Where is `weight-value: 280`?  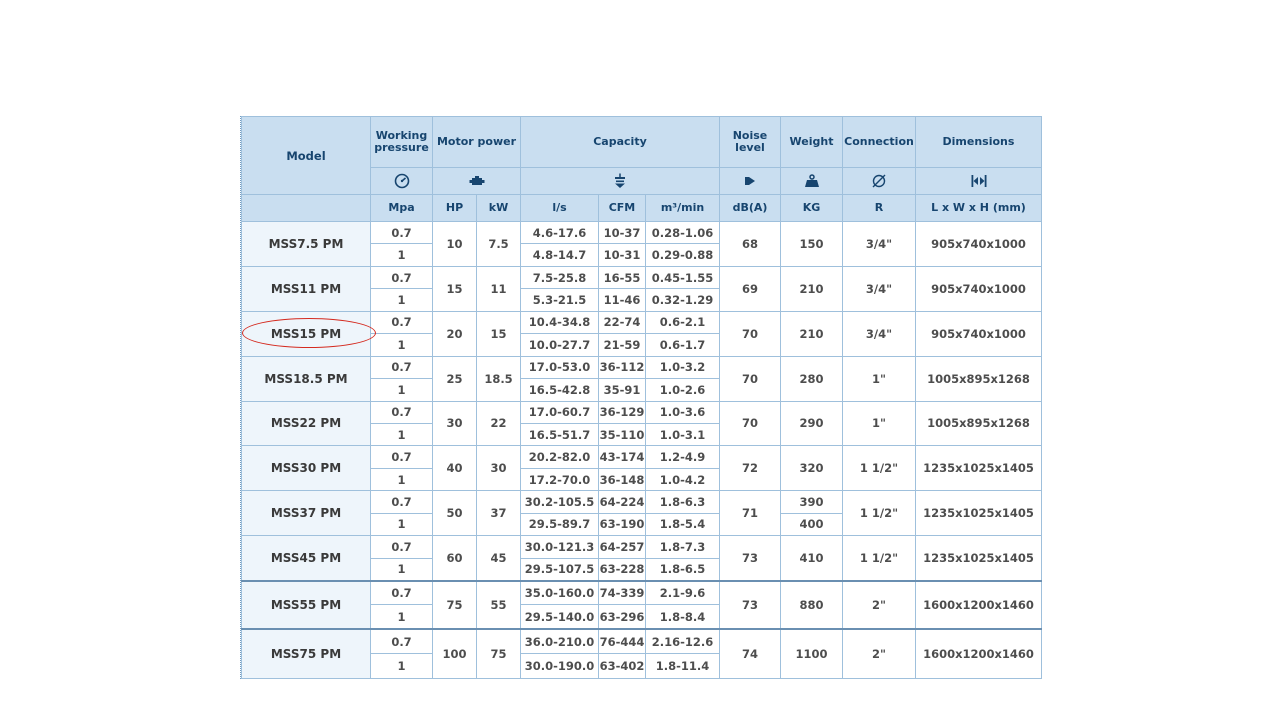 weight-value: 280 is located at coordinates (811, 378).